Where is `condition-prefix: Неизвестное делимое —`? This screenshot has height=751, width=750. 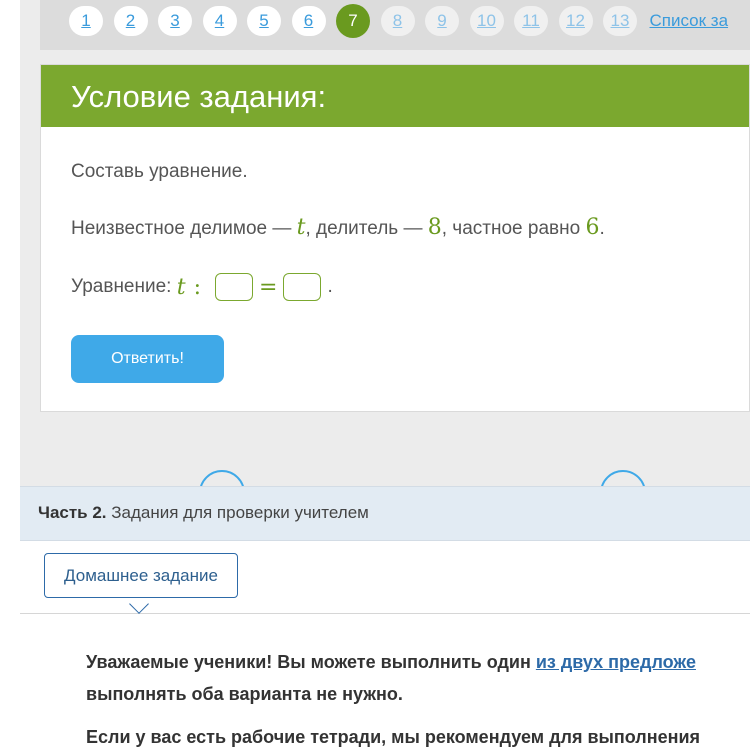 condition-prefix: Неизвестное делимое — is located at coordinates (184, 228).